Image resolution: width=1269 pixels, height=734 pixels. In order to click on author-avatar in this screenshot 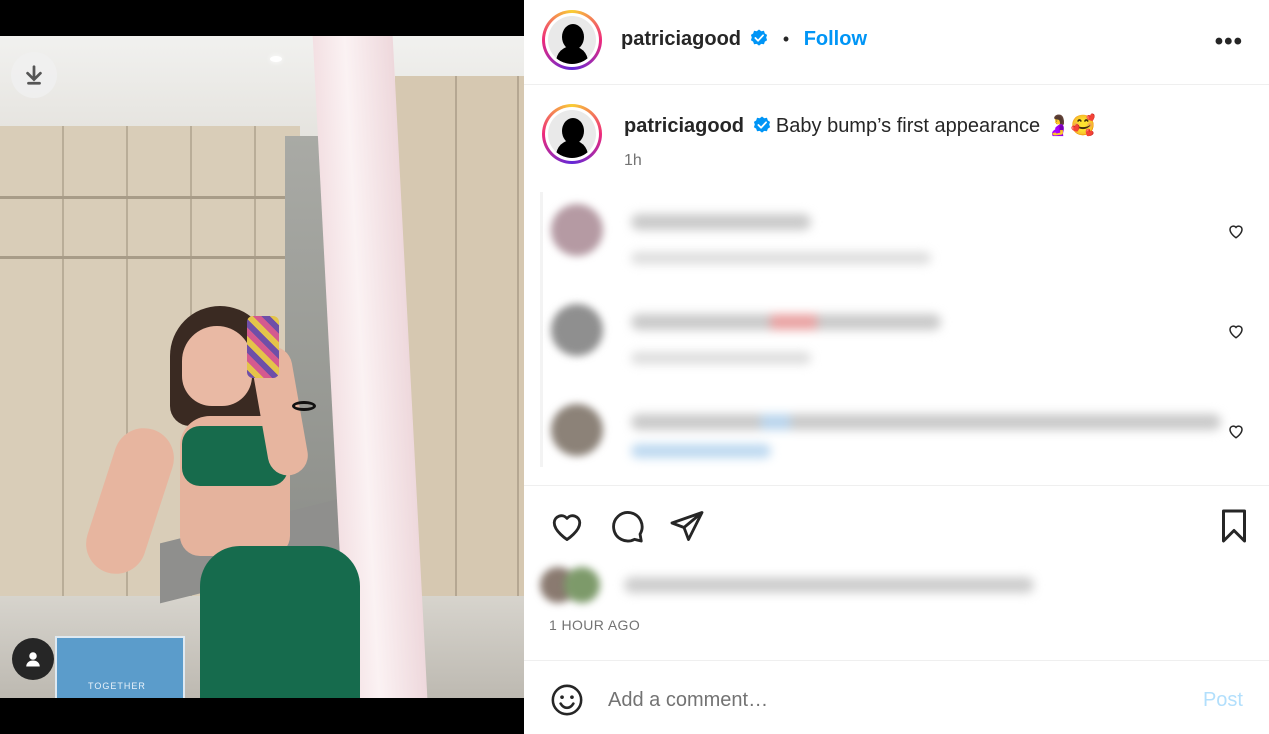, I will do `click(572, 40)`.